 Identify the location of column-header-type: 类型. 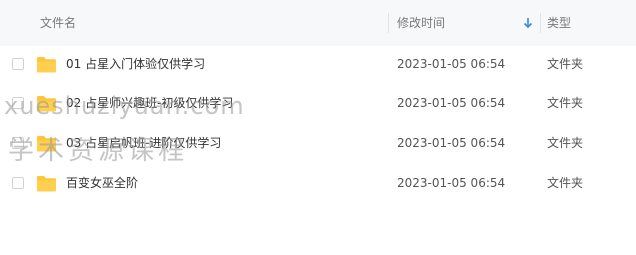
(559, 23).